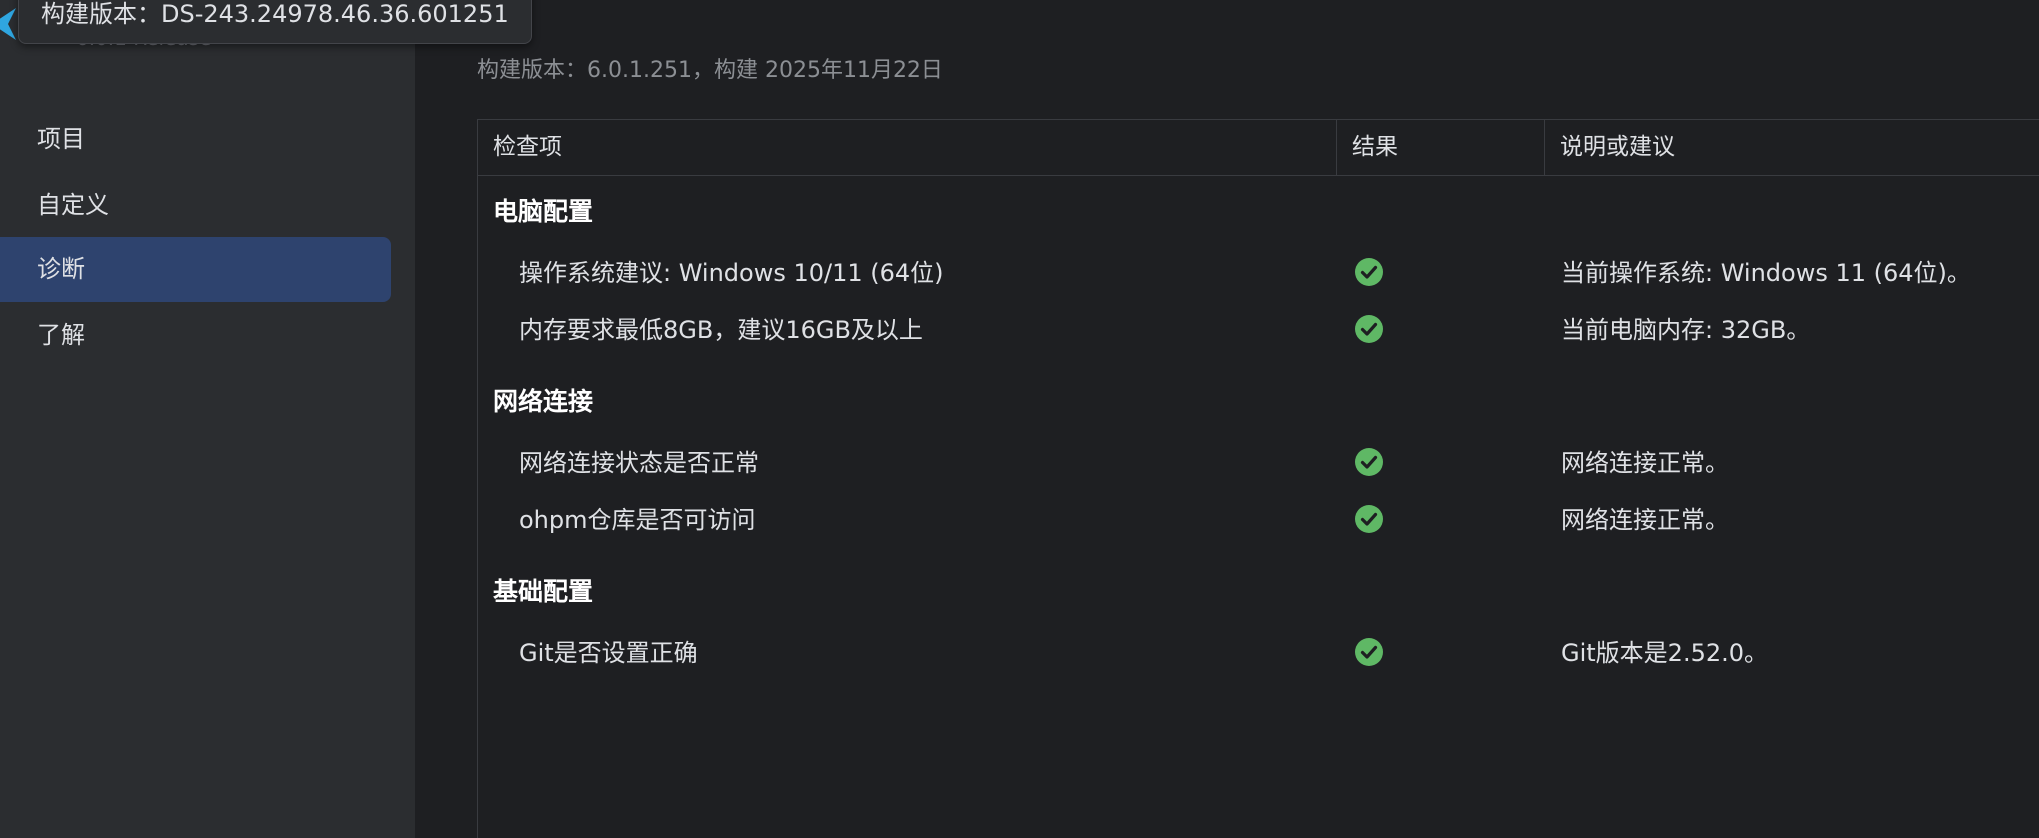 The height and width of the screenshot is (838, 2039). What do you see at coordinates (543, 401) in the screenshot?
I see `section-title-network: 网络连接` at bounding box center [543, 401].